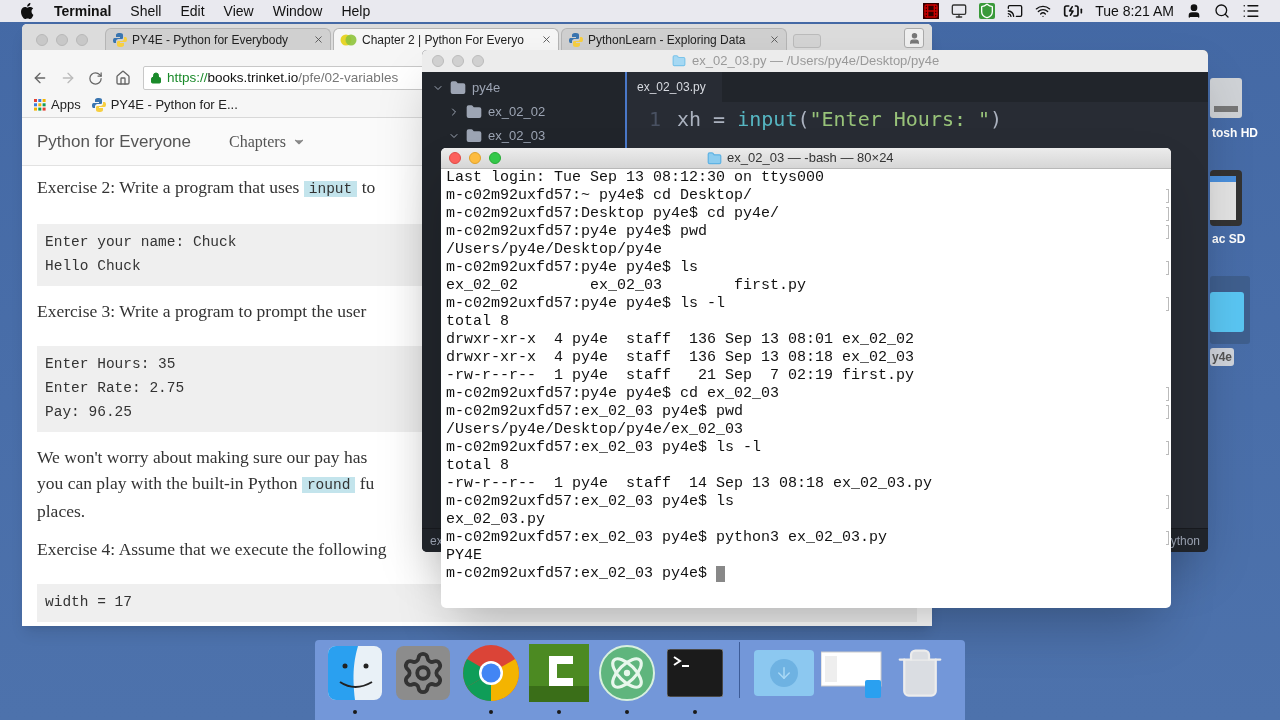 This screenshot has width=1280, height=720. Describe the element at coordinates (355, 673) in the screenshot. I see `finder-face-icon` at that location.